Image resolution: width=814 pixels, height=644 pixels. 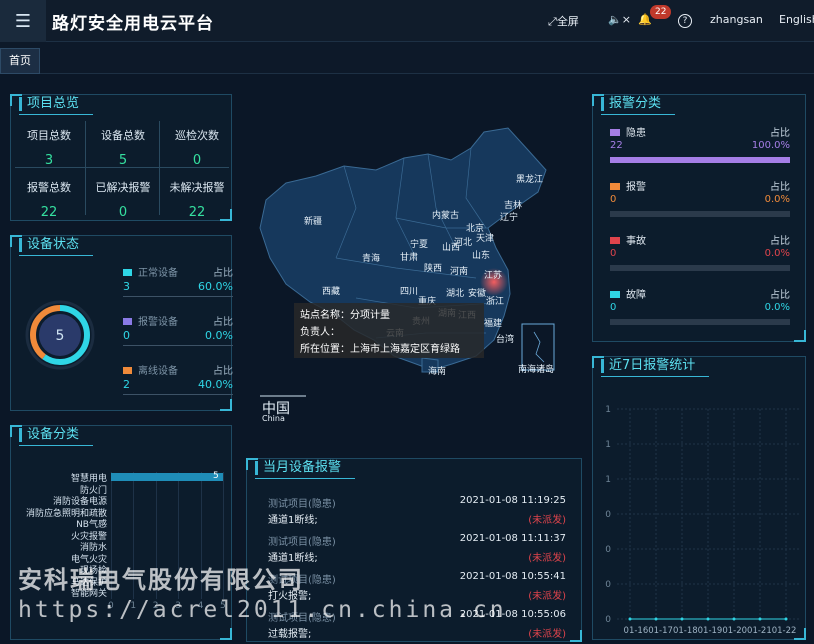 What do you see at coordinates (481, 256) in the screenshot?
I see `province-label: 山东` at bounding box center [481, 256].